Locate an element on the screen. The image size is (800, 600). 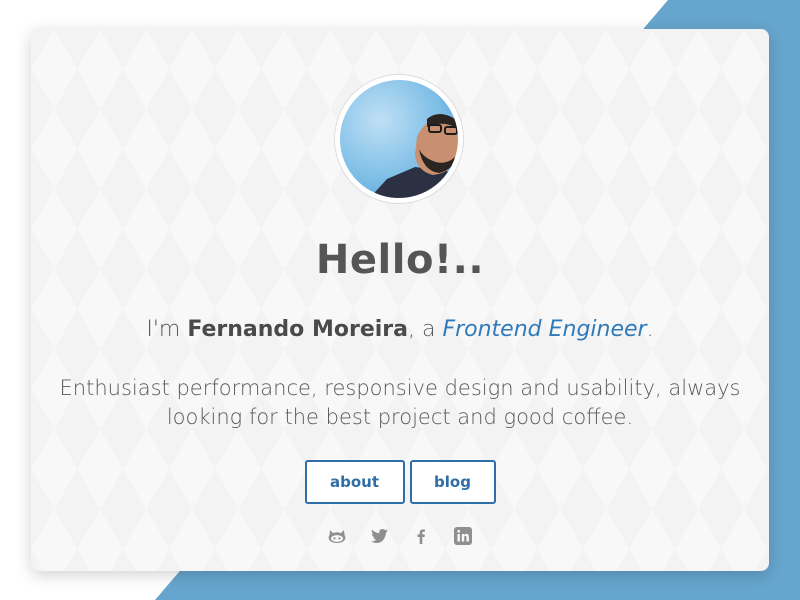
blog-button: blog is located at coordinates (452, 482).